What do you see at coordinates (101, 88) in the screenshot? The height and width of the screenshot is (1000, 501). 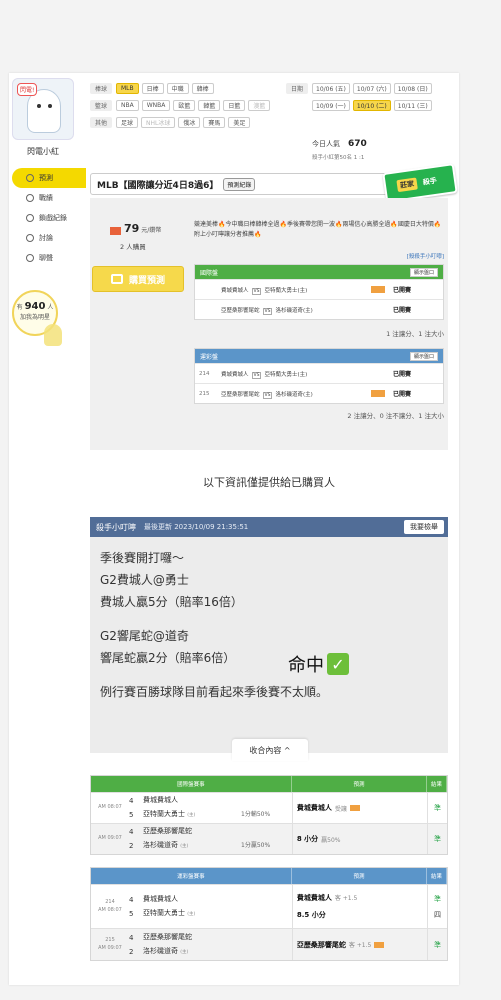 I see `filter-label-baseball: 棒球` at bounding box center [101, 88].